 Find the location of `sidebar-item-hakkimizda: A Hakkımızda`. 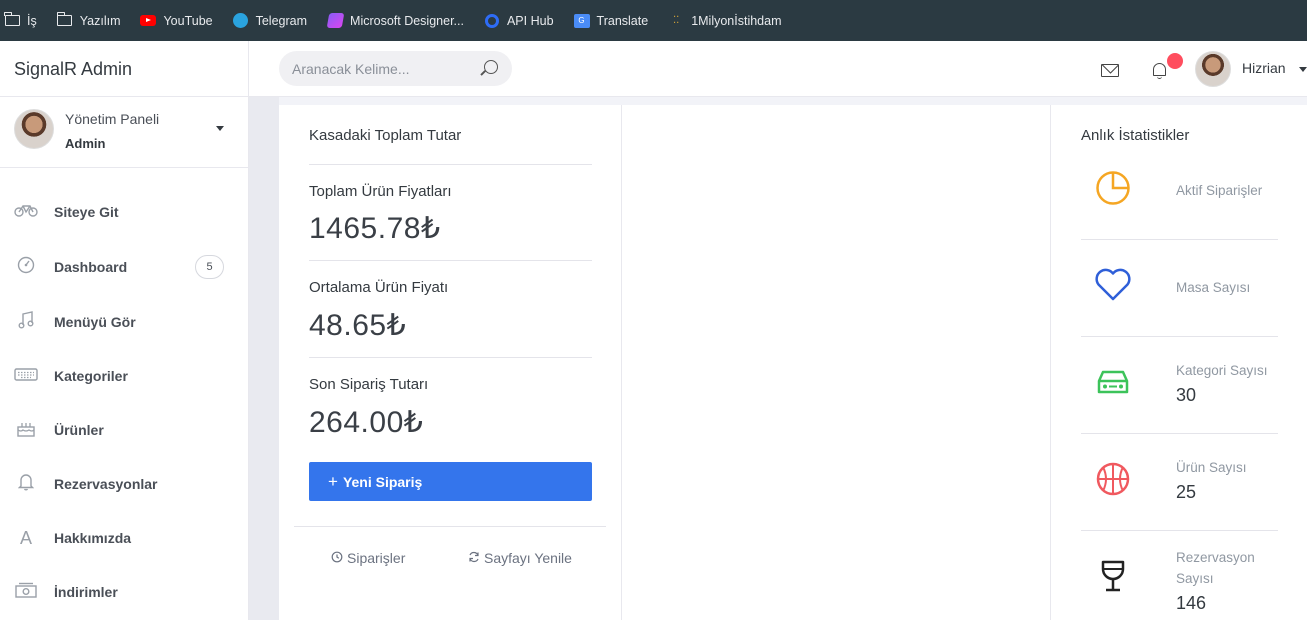

sidebar-item-hakkimizda: A Hakkımızda is located at coordinates (124, 538).